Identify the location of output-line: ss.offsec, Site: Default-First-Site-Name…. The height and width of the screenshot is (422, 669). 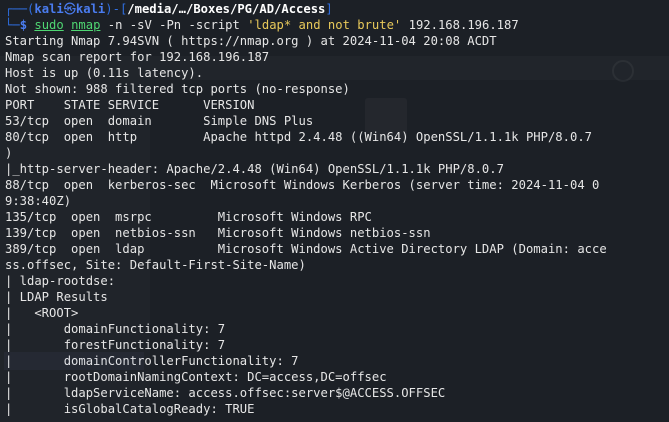
(155, 265).